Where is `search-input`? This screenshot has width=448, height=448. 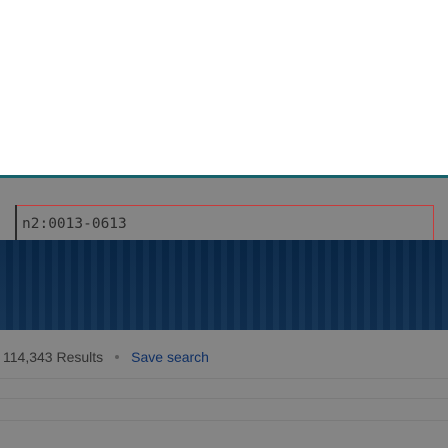
search-input is located at coordinates (224, 223).